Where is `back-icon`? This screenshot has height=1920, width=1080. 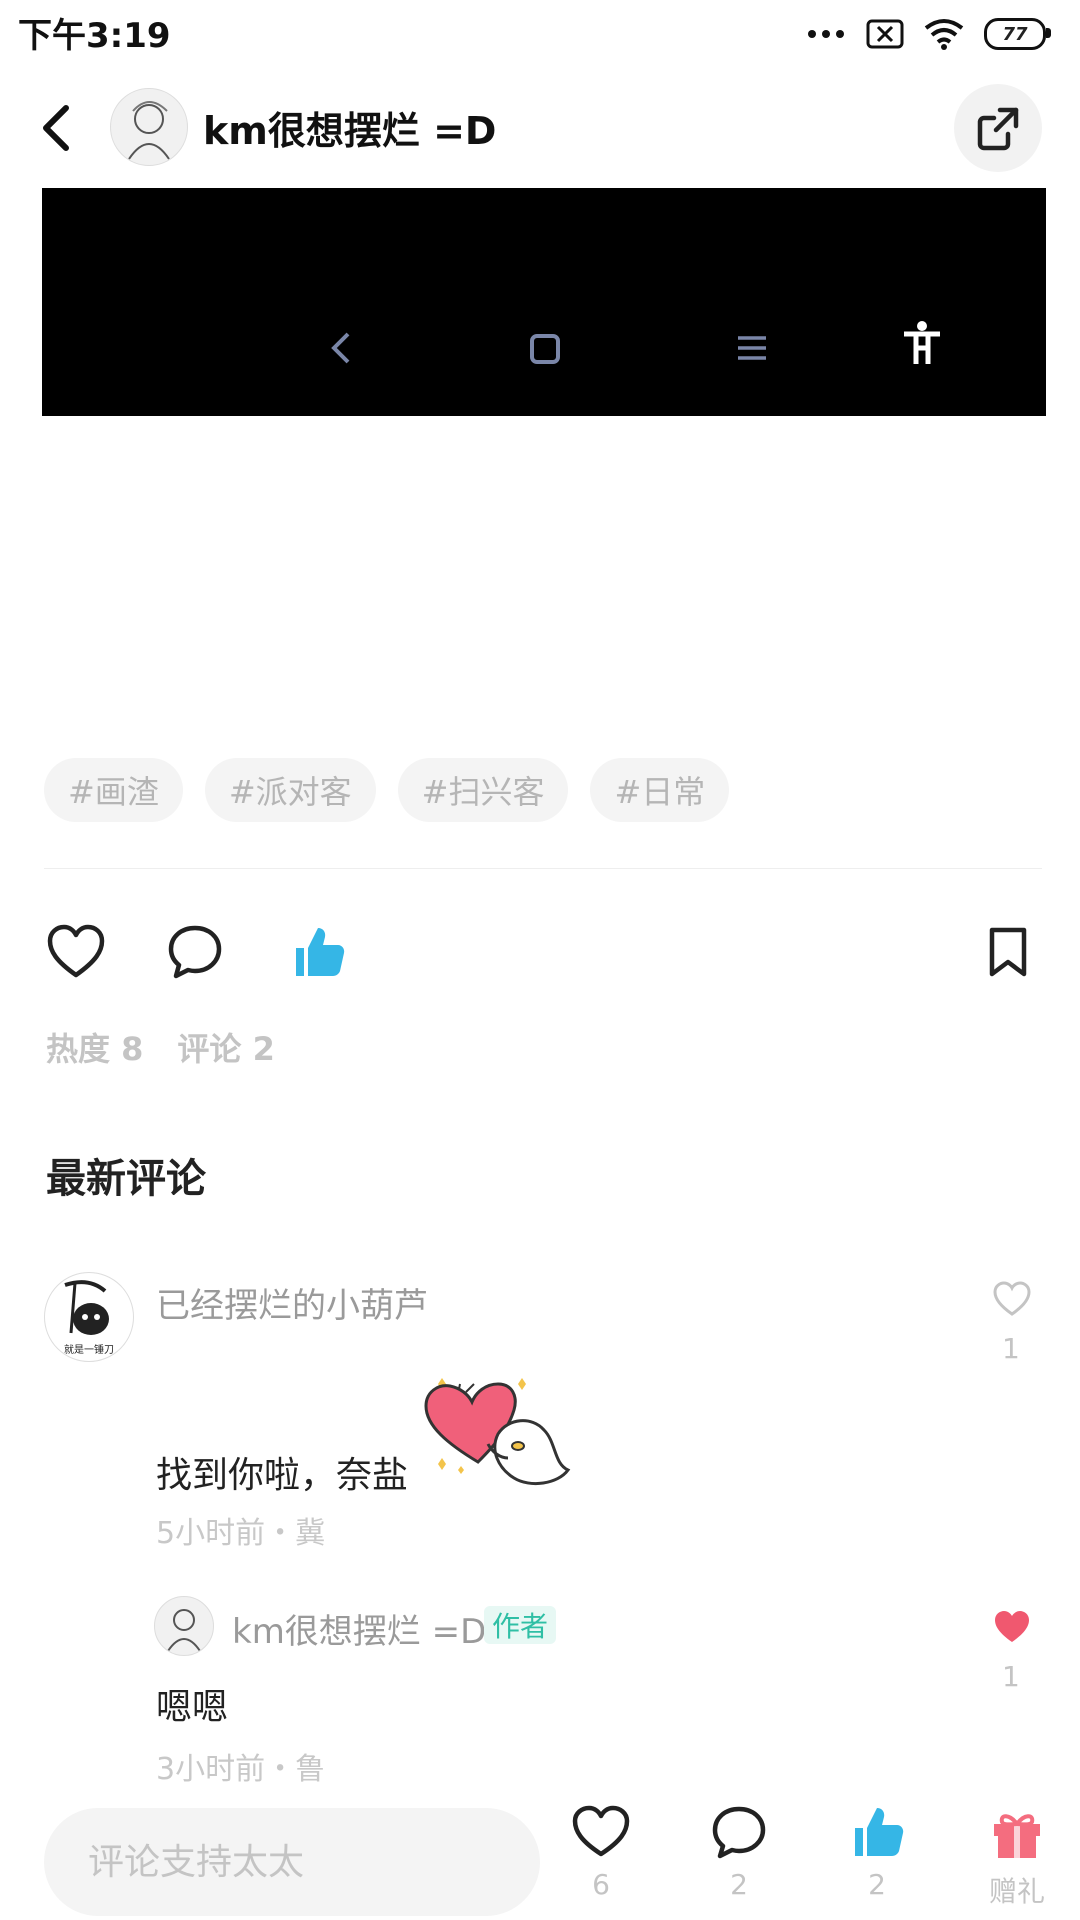 back-icon is located at coordinates (56, 128).